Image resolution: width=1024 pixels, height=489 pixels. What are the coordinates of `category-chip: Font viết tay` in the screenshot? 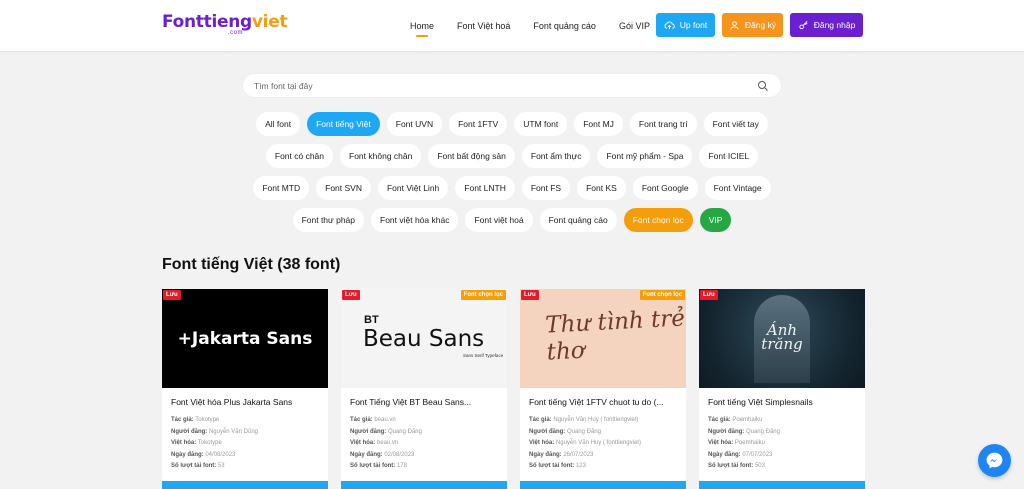 It's located at (735, 124).